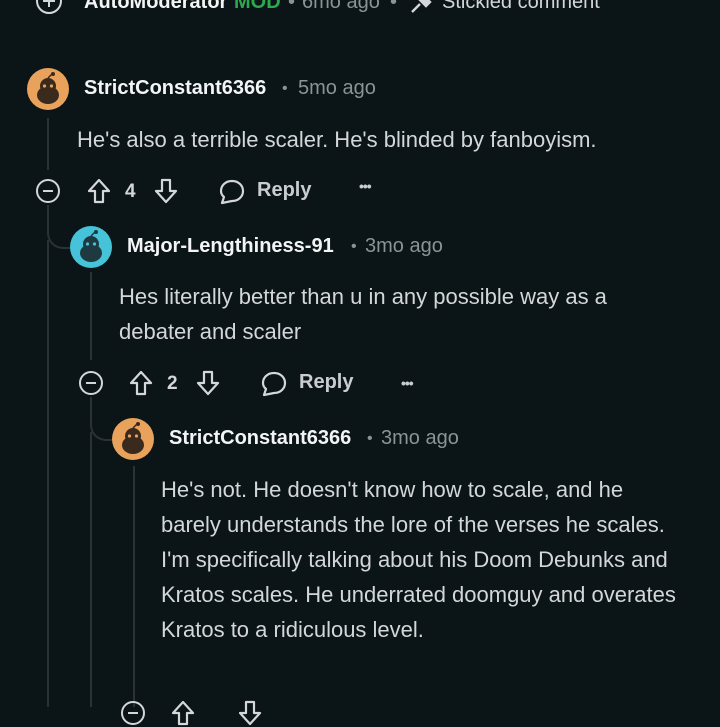 This screenshot has height=727, width=720. What do you see at coordinates (172, 383) in the screenshot?
I see `vote-count: 2` at bounding box center [172, 383].